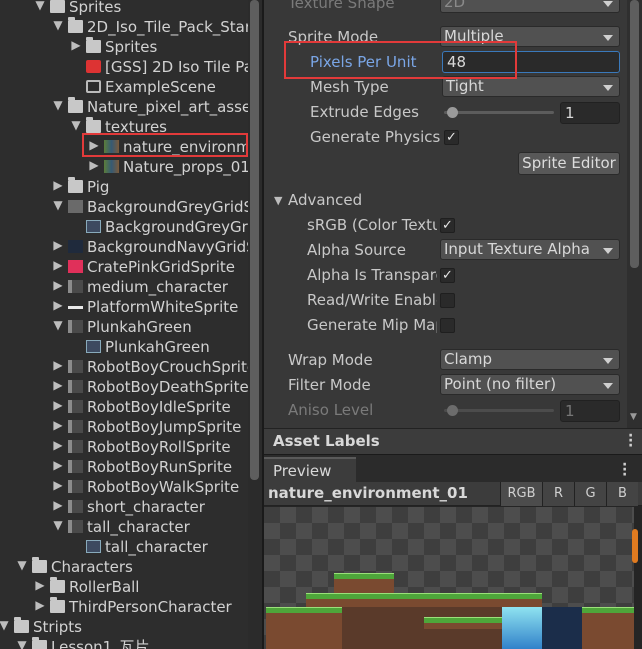 This screenshot has width=642, height=649. Describe the element at coordinates (325, 200) in the screenshot. I see `advanced-foldout-label: Advanced` at that location.